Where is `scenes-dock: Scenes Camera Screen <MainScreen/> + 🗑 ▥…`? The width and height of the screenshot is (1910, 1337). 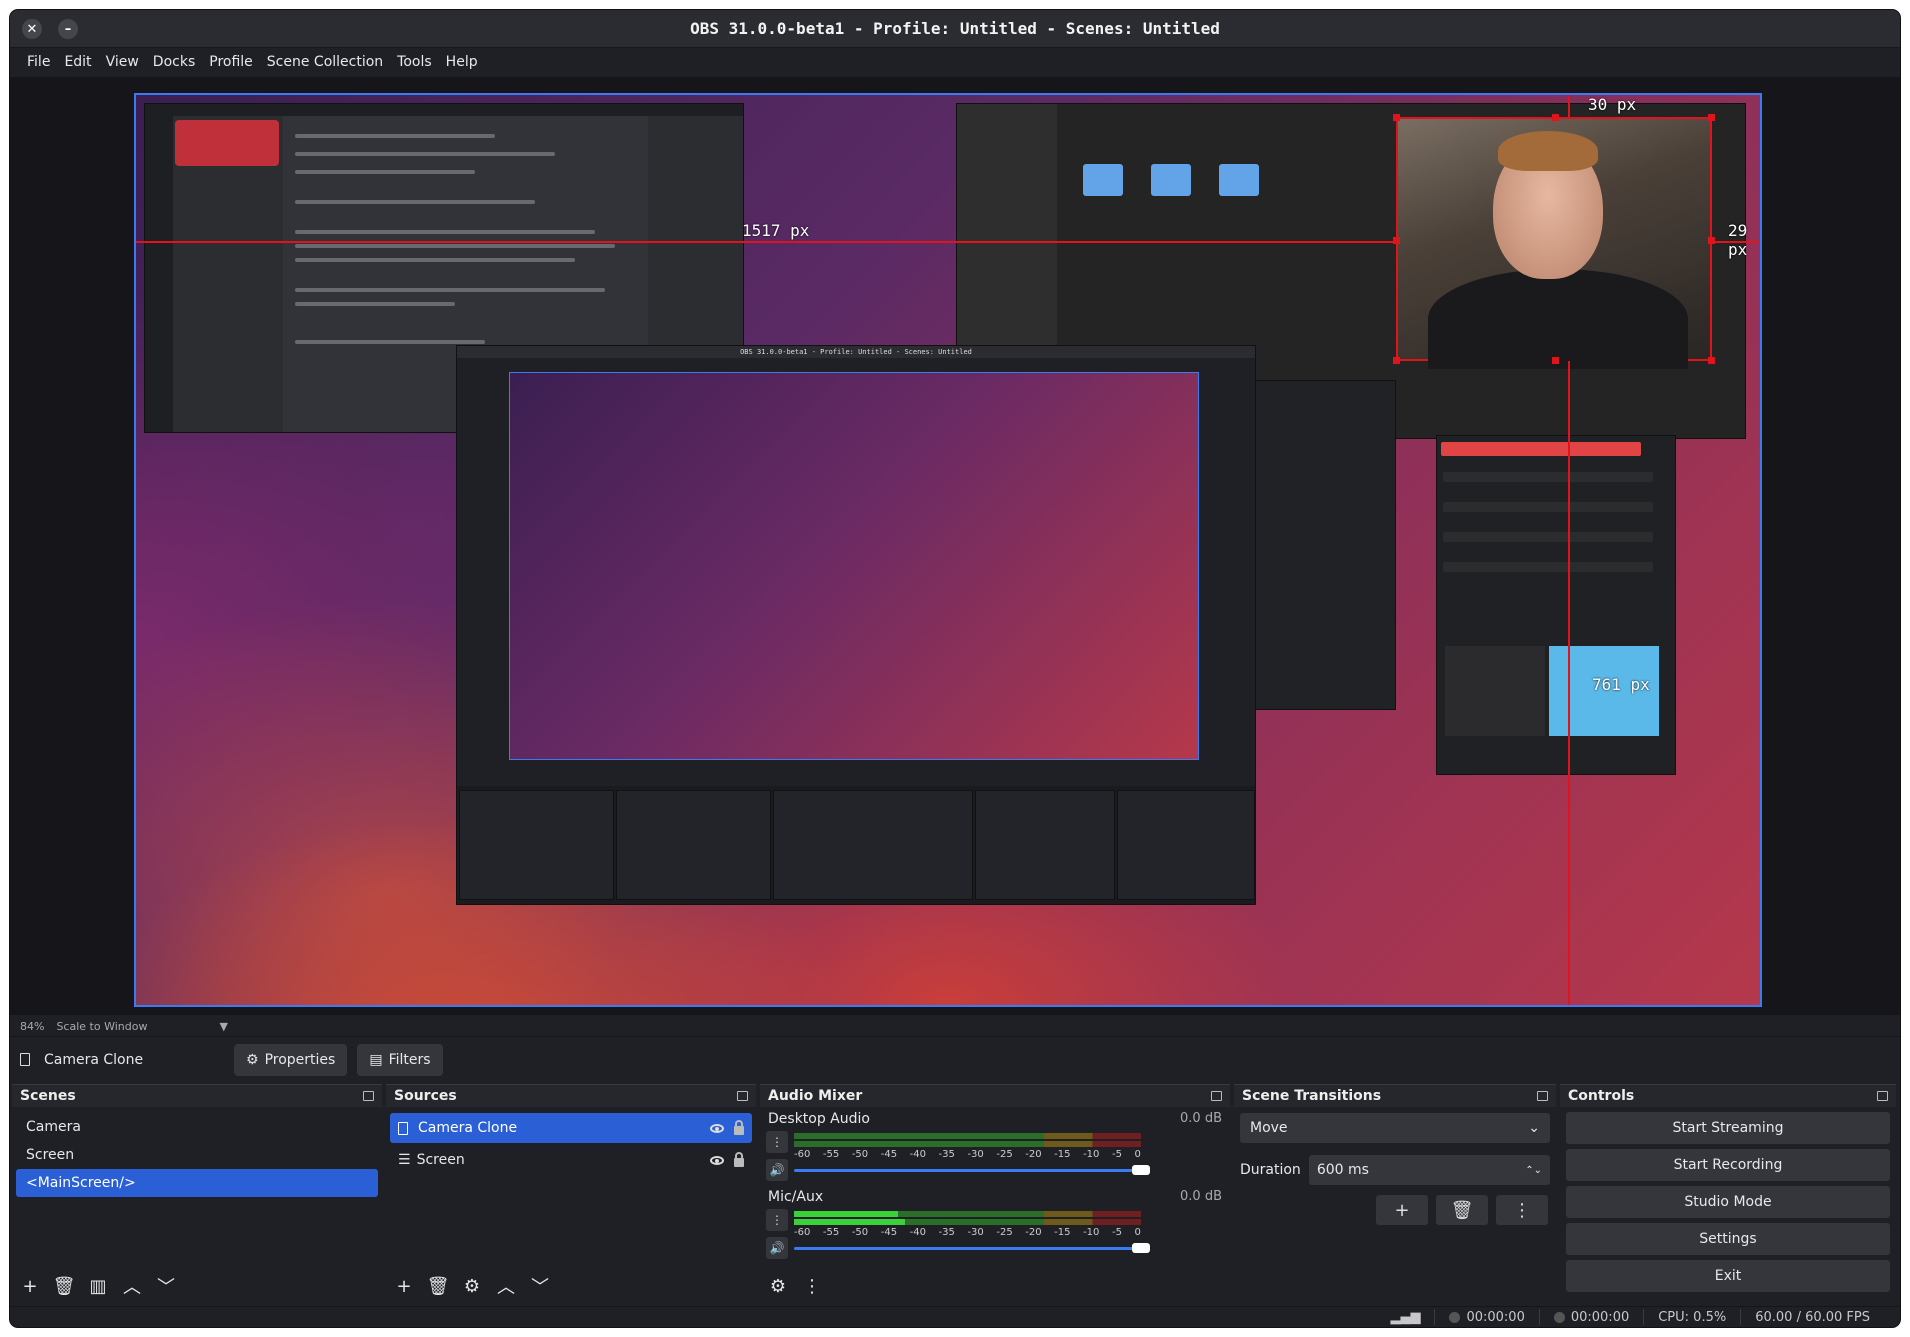
scenes-dock: Scenes Camera Screen <MainScreen/> + 🗑 ▥… is located at coordinates (197, 1194).